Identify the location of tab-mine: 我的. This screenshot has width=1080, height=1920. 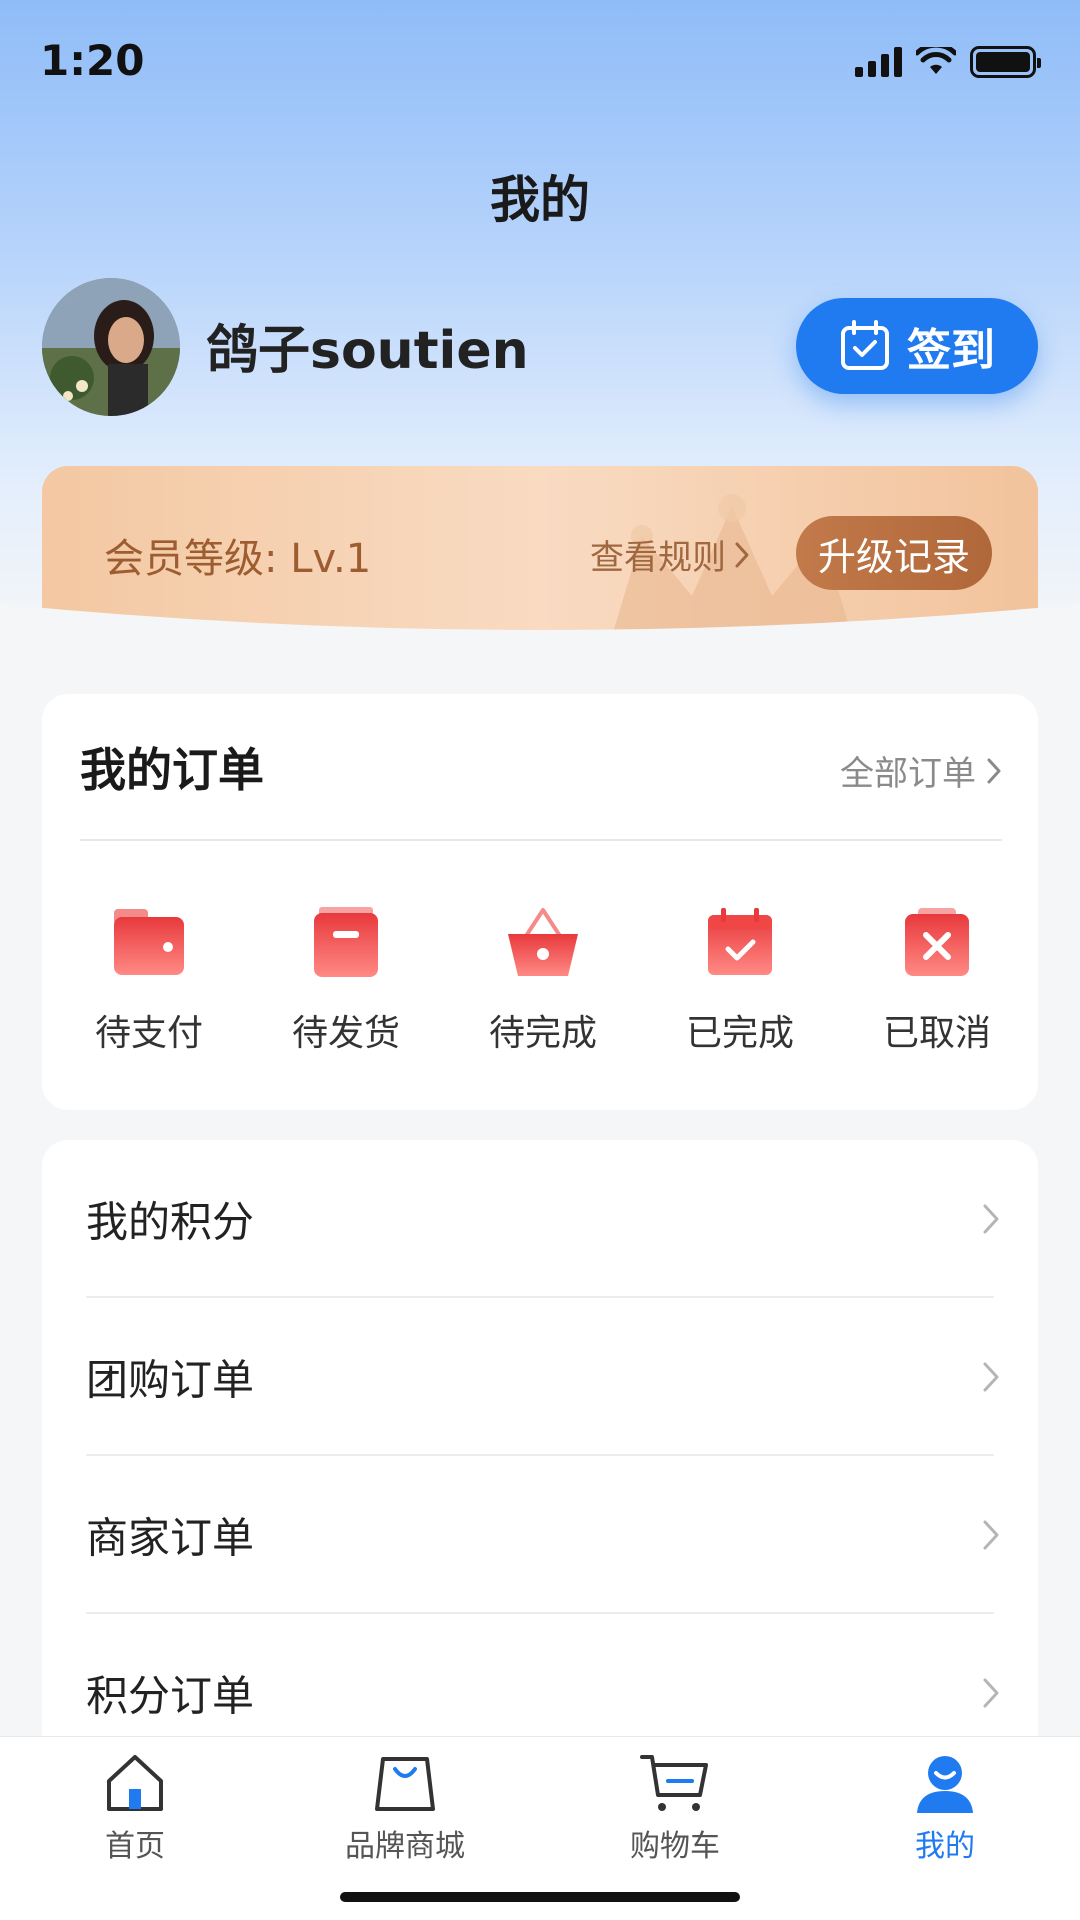
(945, 1808).